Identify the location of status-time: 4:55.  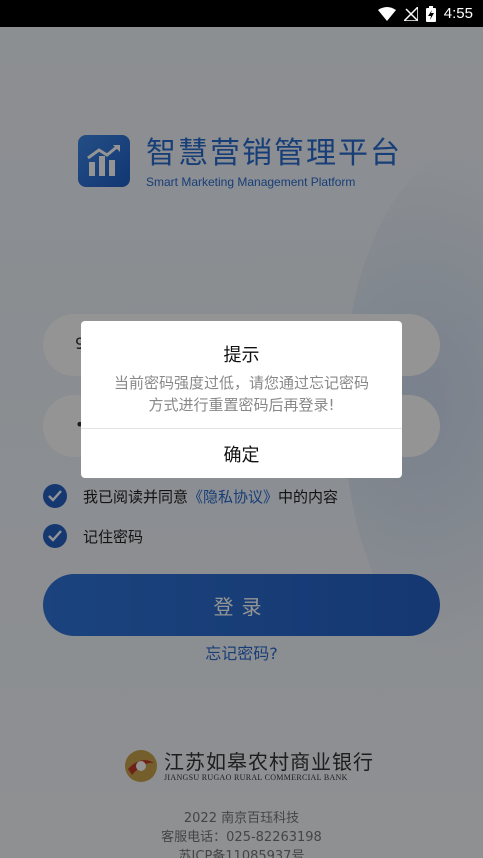
(458, 13).